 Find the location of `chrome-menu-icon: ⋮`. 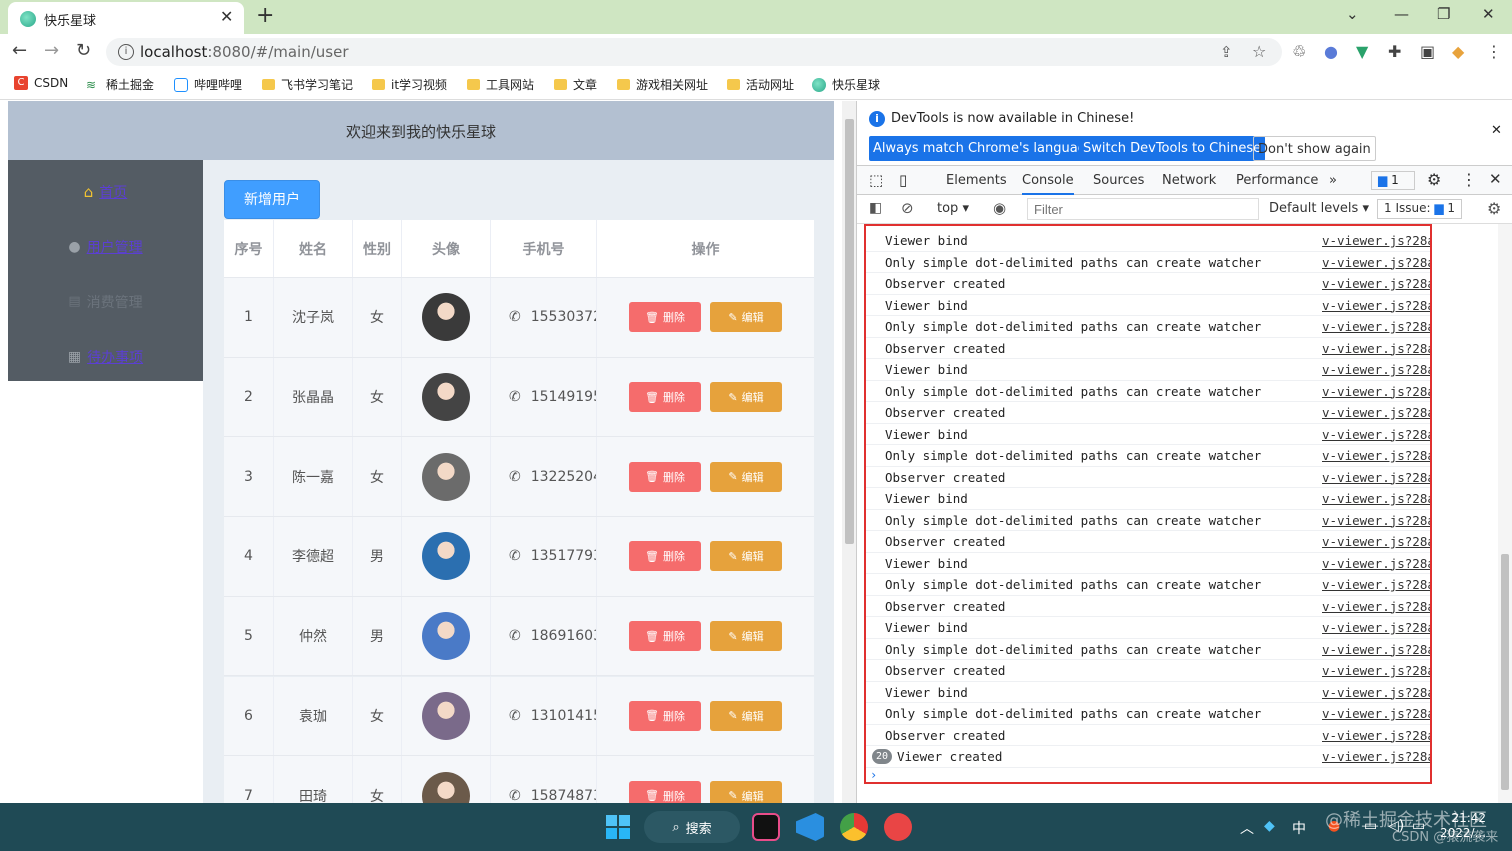

chrome-menu-icon: ⋮ is located at coordinates (1494, 51).